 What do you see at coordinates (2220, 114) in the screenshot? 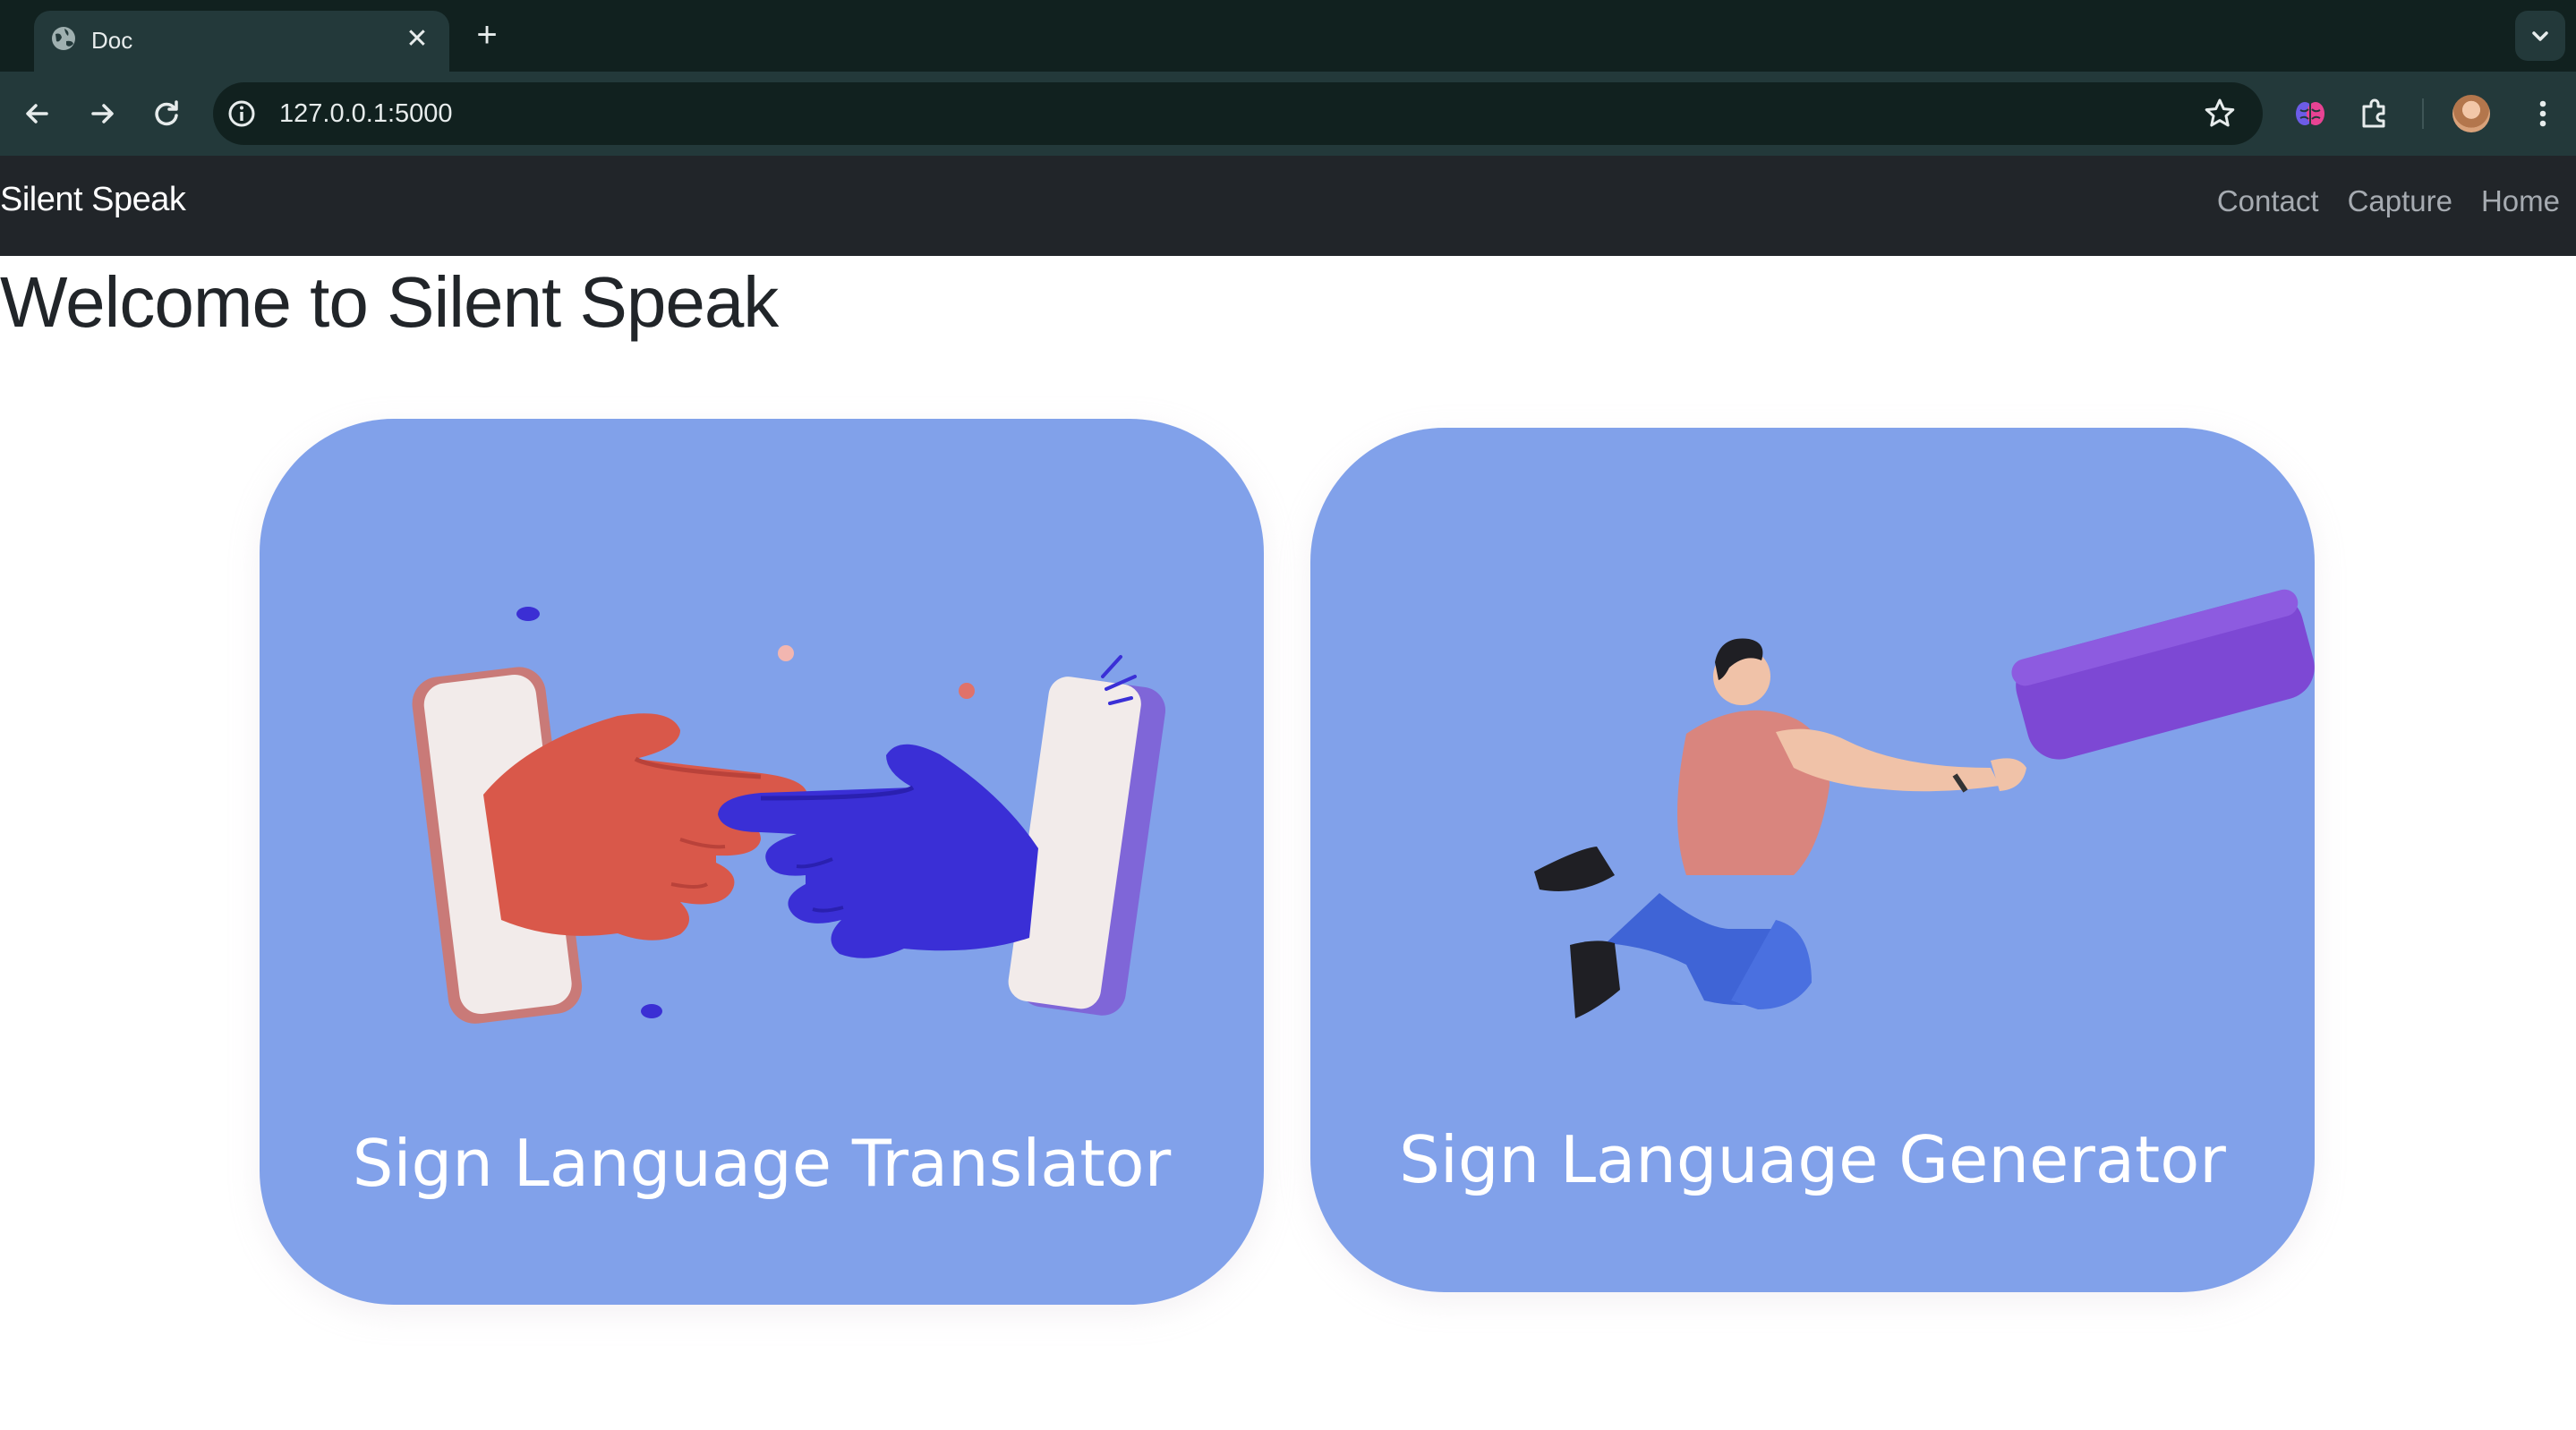
I see `bookmark-star-icon` at bounding box center [2220, 114].